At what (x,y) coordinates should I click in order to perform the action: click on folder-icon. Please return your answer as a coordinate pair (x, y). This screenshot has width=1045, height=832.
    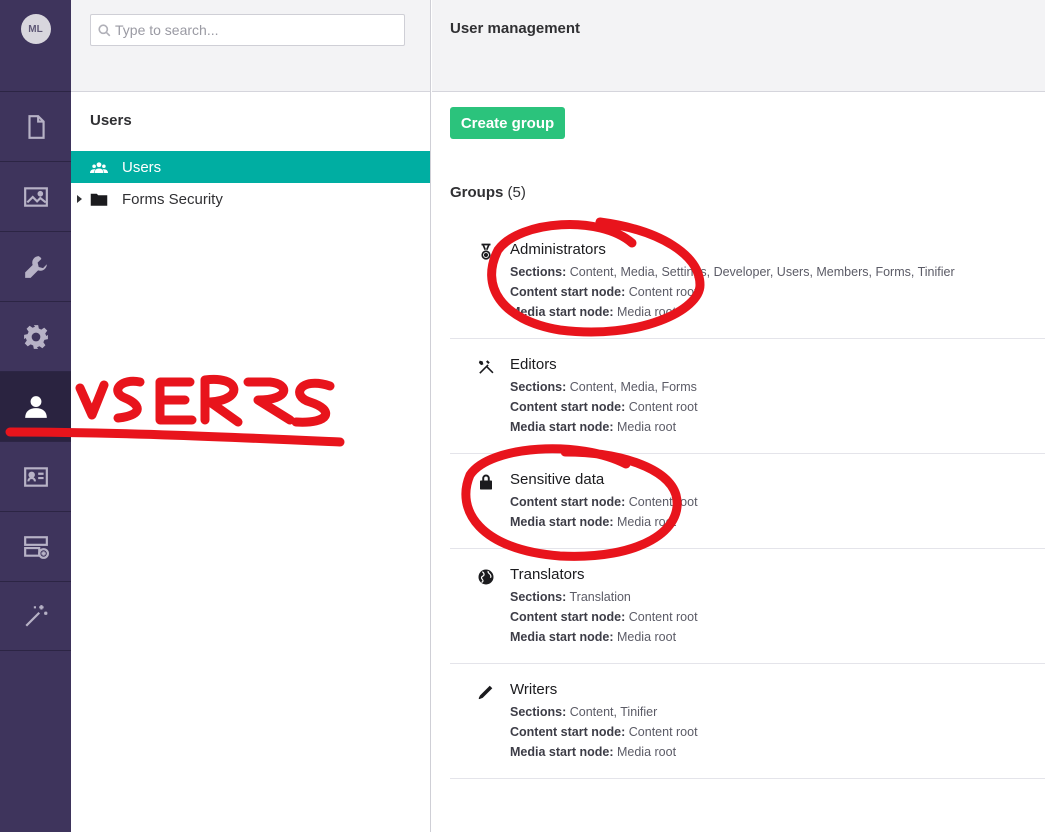
    Looking at the image, I should click on (99, 199).